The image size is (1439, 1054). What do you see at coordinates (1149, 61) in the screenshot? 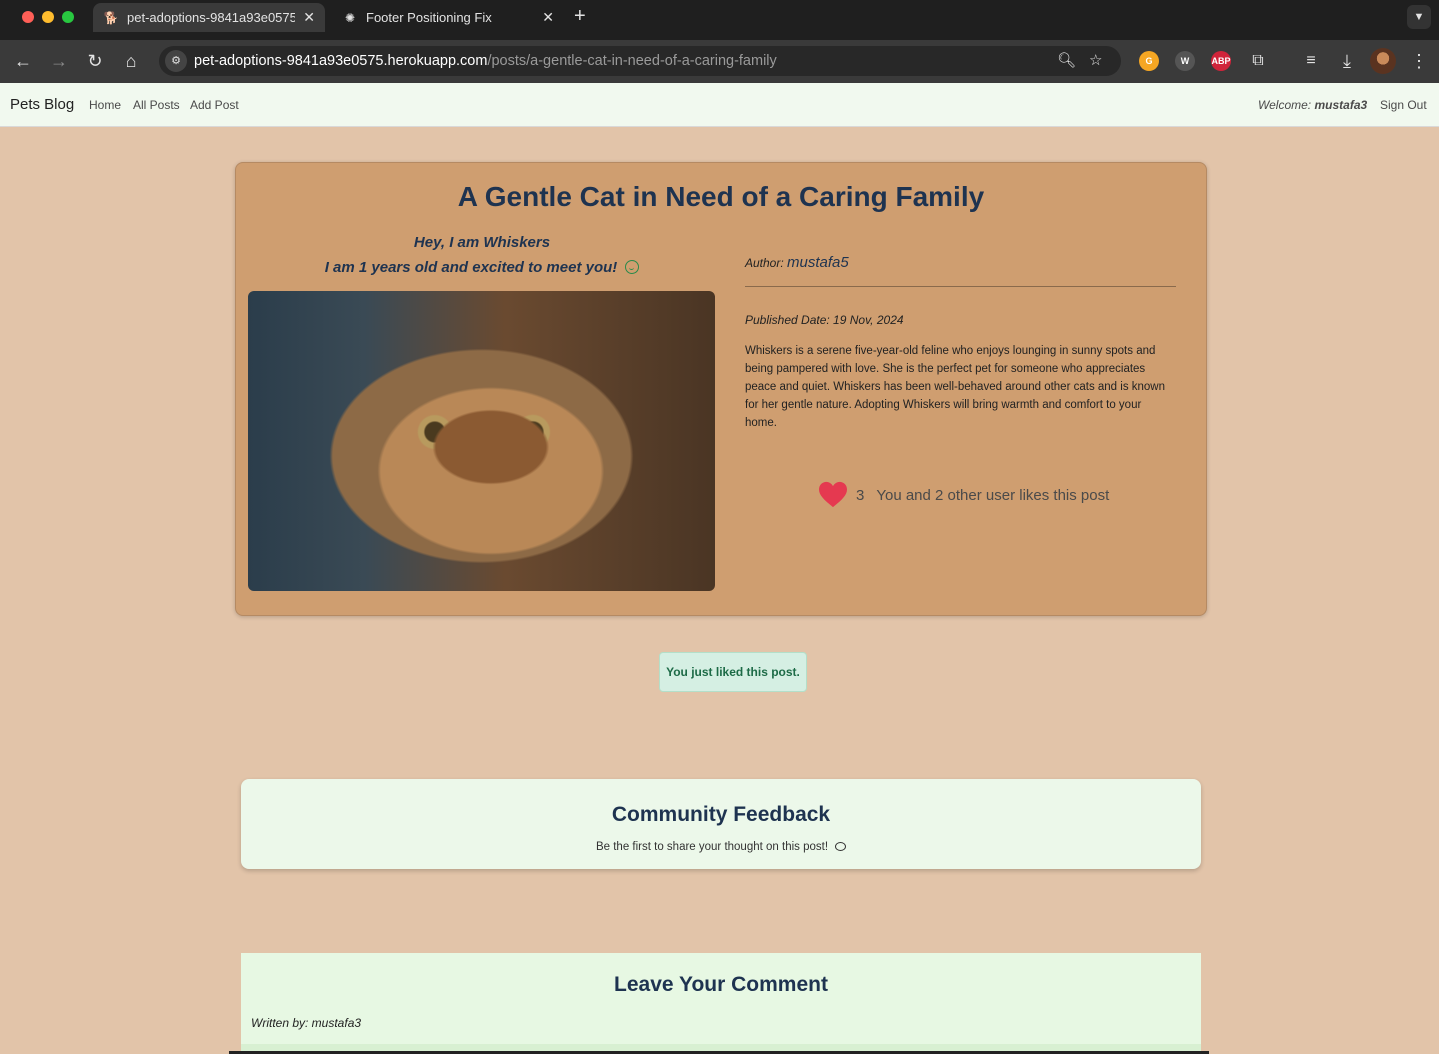
I see `g-extension-icon: G` at bounding box center [1149, 61].